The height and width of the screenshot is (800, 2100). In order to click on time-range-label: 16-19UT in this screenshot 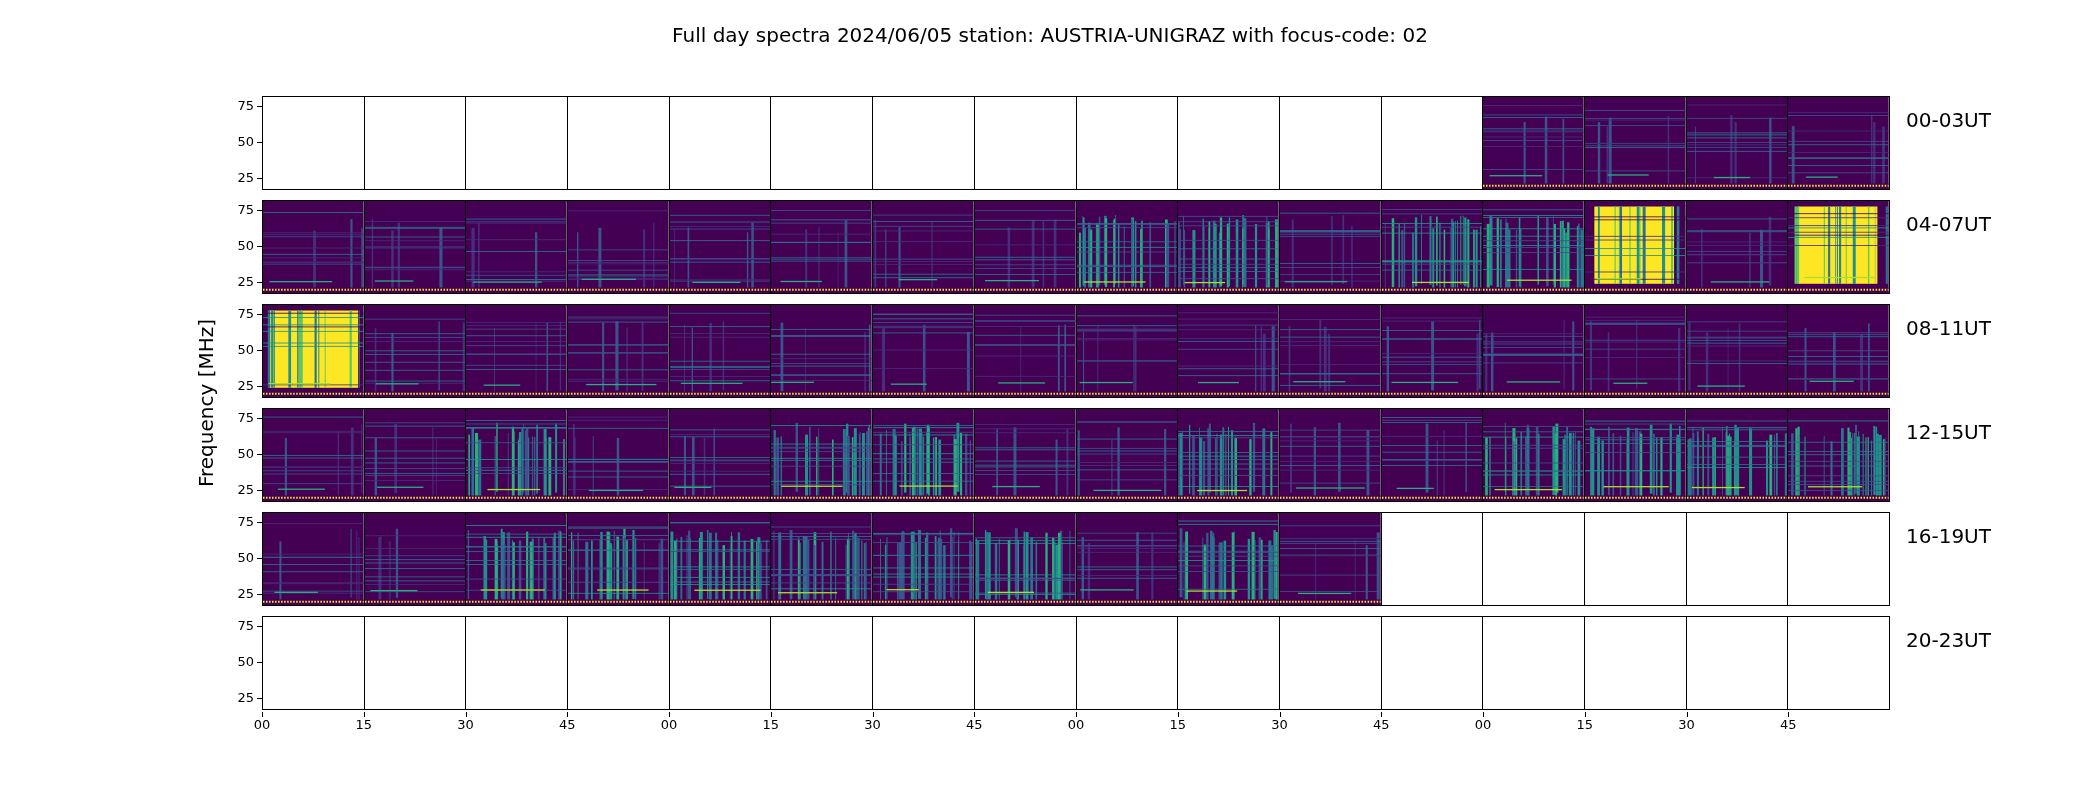, I will do `click(1948, 536)`.